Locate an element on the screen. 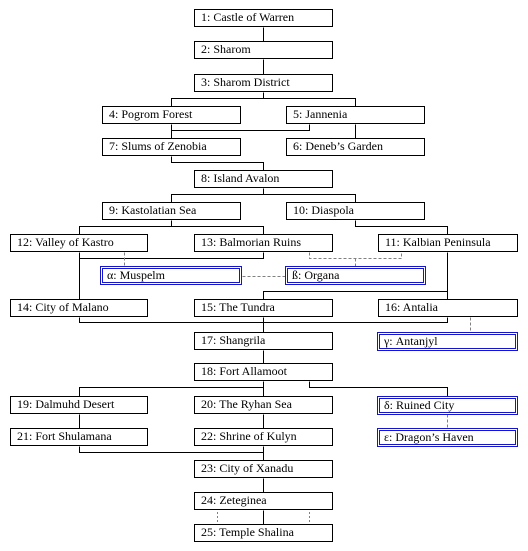 This screenshot has height=551, width=528. edge-18-delta is located at coordinates (378, 389).